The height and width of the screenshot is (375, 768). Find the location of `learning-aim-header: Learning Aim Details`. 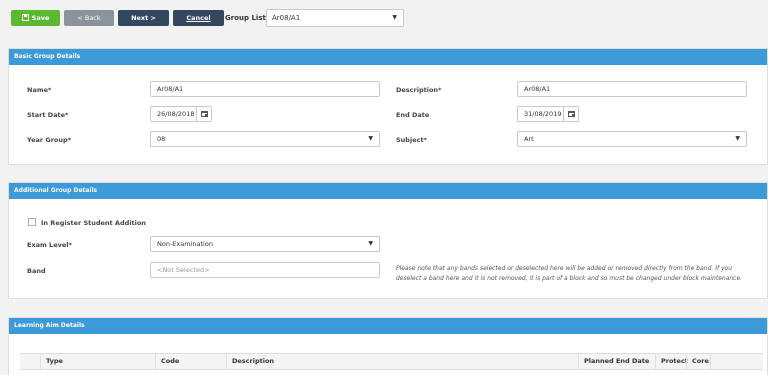

learning-aim-header: Learning Aim Details is located at coordinates (388, 326).